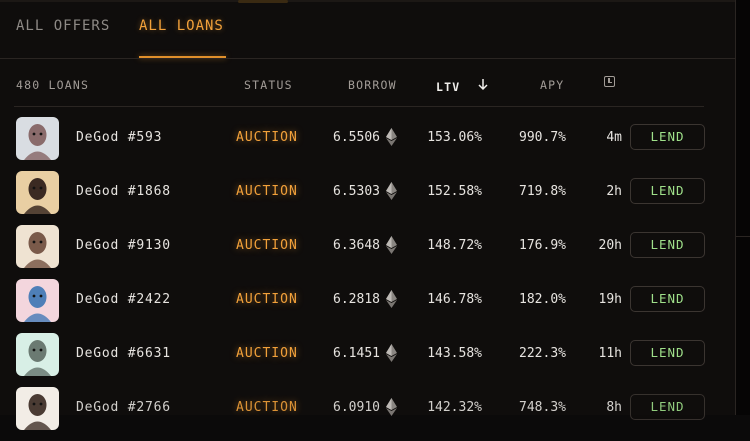 This screenshot has height=441, width=750. I want to click on column-borrow: BORROW, so click(372, 85).